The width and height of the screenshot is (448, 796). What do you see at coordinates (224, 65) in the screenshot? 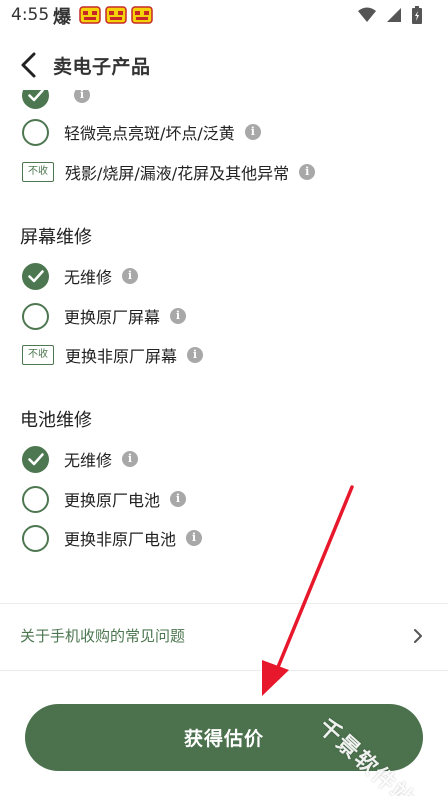
I see `app-header: 卖电子产品` at bounding box center [224, 65].